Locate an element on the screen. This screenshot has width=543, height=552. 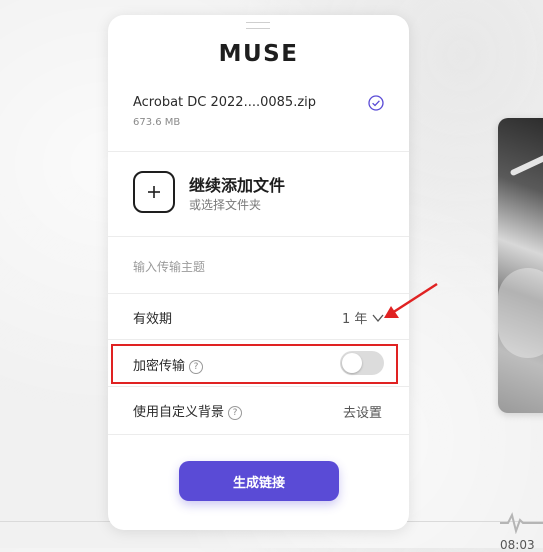
check-circle-icon is located at coordinates (376, 103).